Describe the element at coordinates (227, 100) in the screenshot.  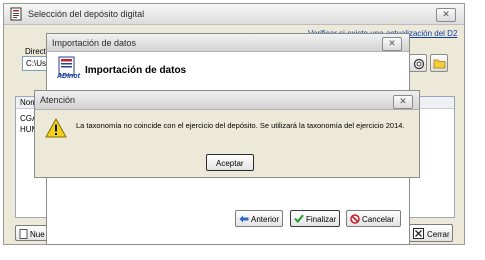
I see `atencion-title-bar: Atención ✕` at that location.